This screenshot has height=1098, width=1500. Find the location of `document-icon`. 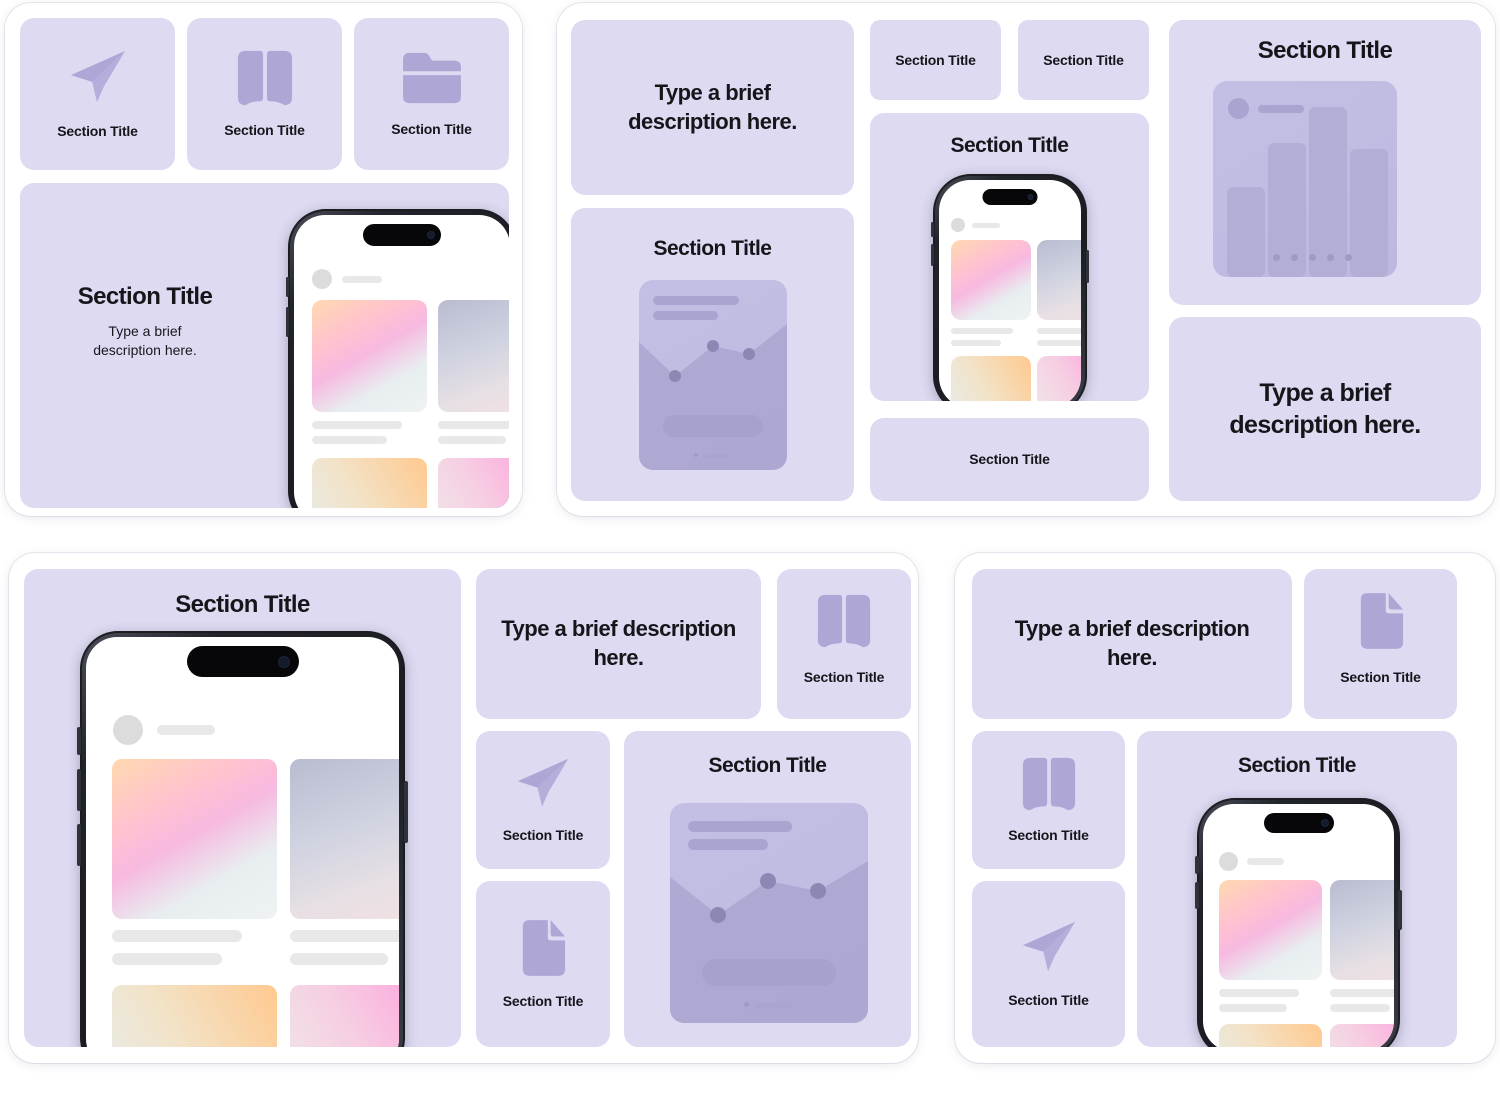

document-icon is located at coordinates (1381, 623).